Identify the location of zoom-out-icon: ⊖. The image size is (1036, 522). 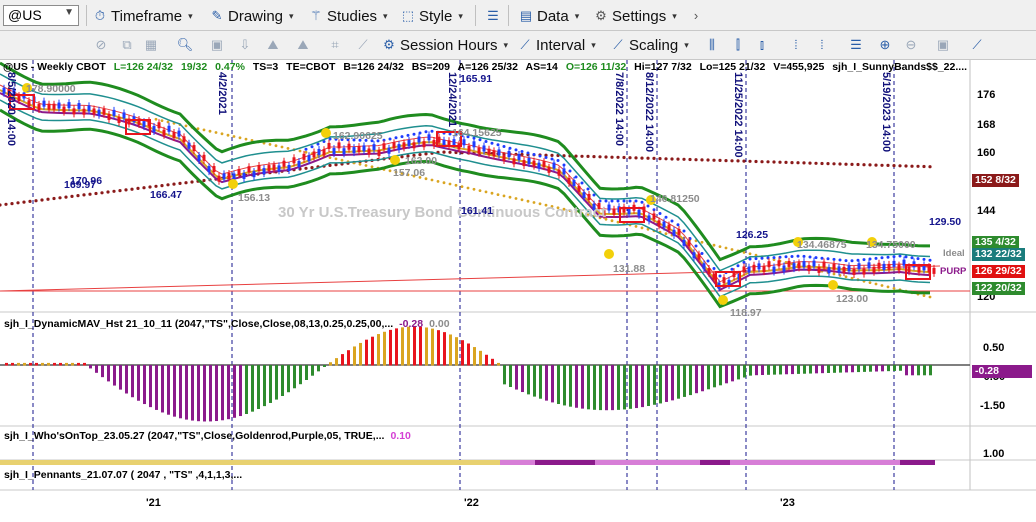
(911, 45).